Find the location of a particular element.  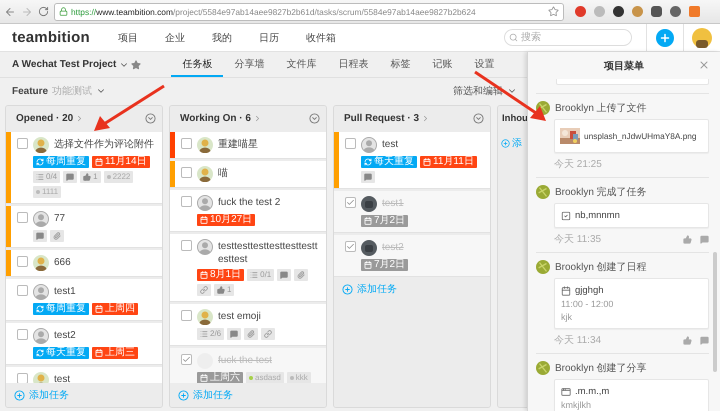

star-icon is located at coordinates (136, 65).